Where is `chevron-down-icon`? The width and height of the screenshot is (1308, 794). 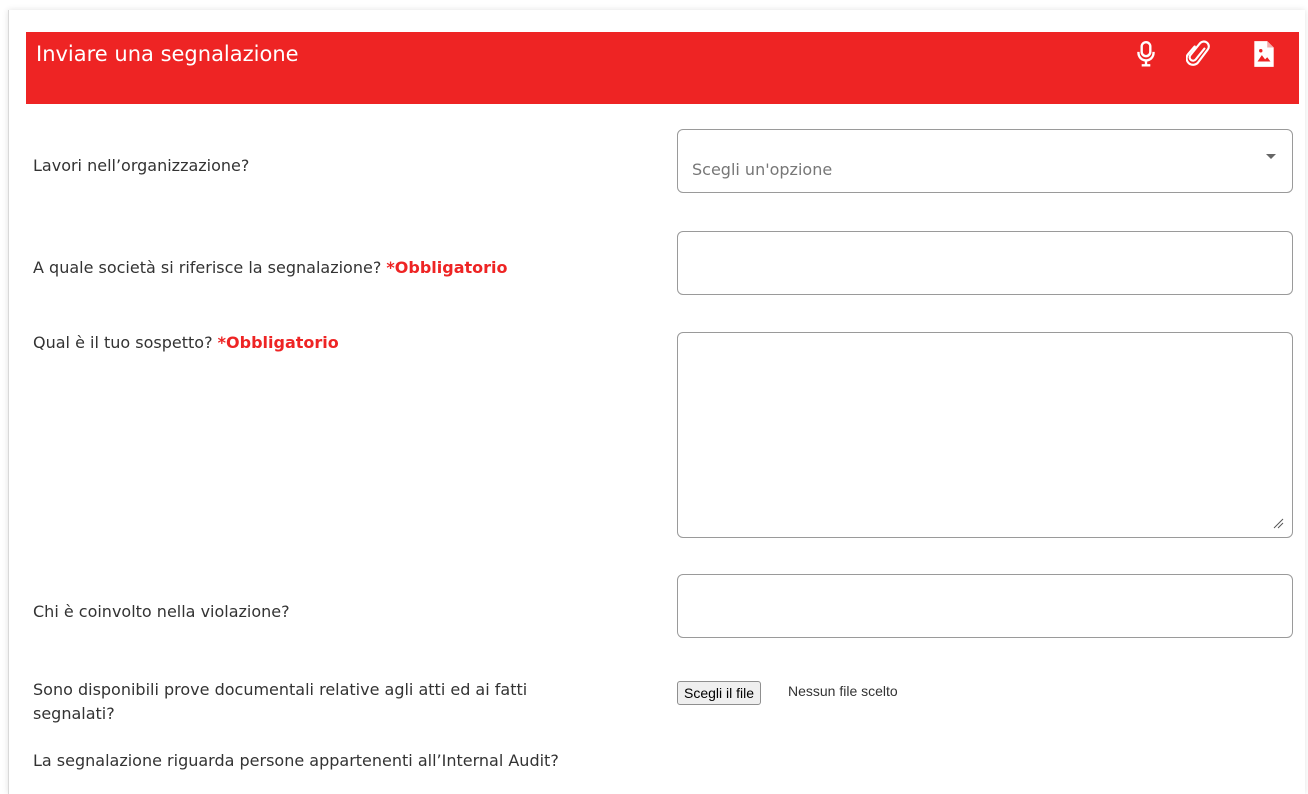 chevron-down-icon is located at coordinates (1271, 156).